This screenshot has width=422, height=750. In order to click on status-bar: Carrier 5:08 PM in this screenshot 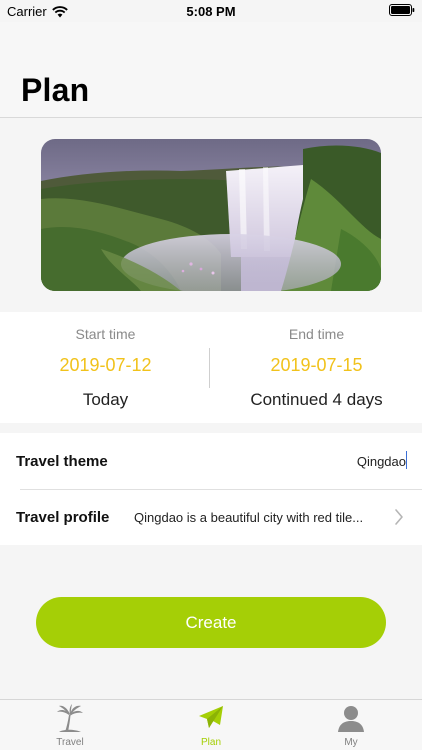, I will do `click(211, 11)`.